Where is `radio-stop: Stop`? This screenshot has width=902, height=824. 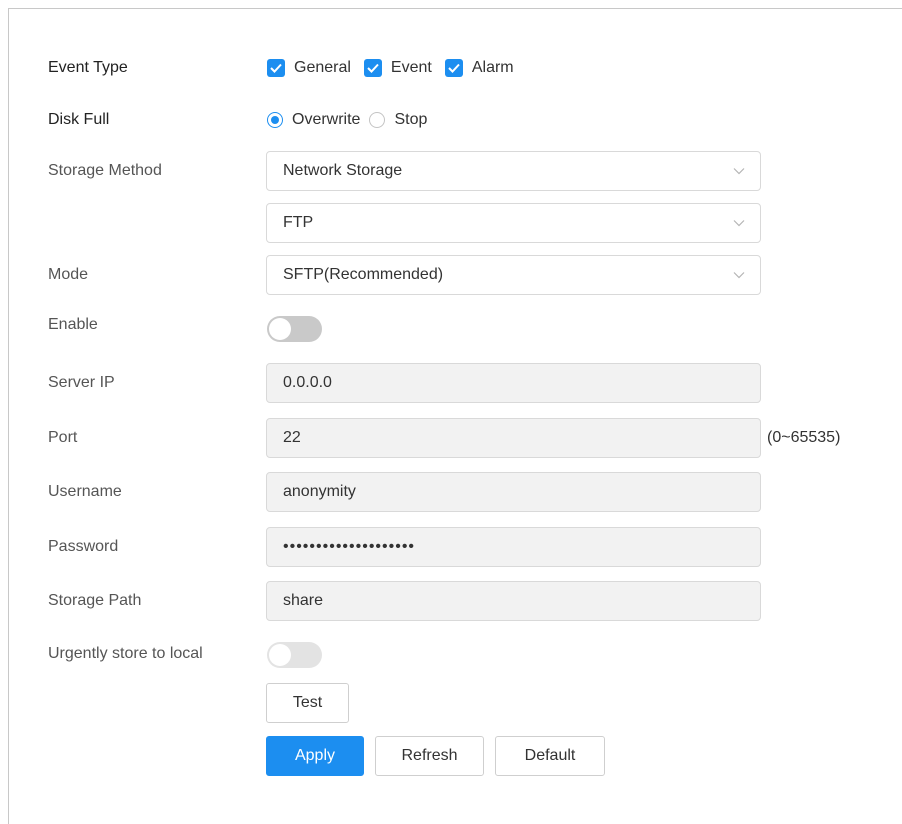 radio-stop: Stop is located at coordinates (398, 120).